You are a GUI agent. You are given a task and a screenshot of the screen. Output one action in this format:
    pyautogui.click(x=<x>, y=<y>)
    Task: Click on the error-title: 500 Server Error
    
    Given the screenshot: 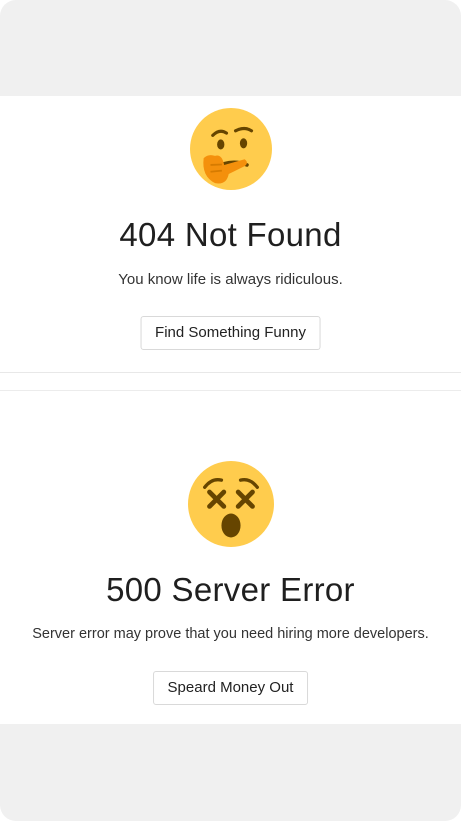 What is the action you would take?
    pyautogui.click(x=230, y=589)
    